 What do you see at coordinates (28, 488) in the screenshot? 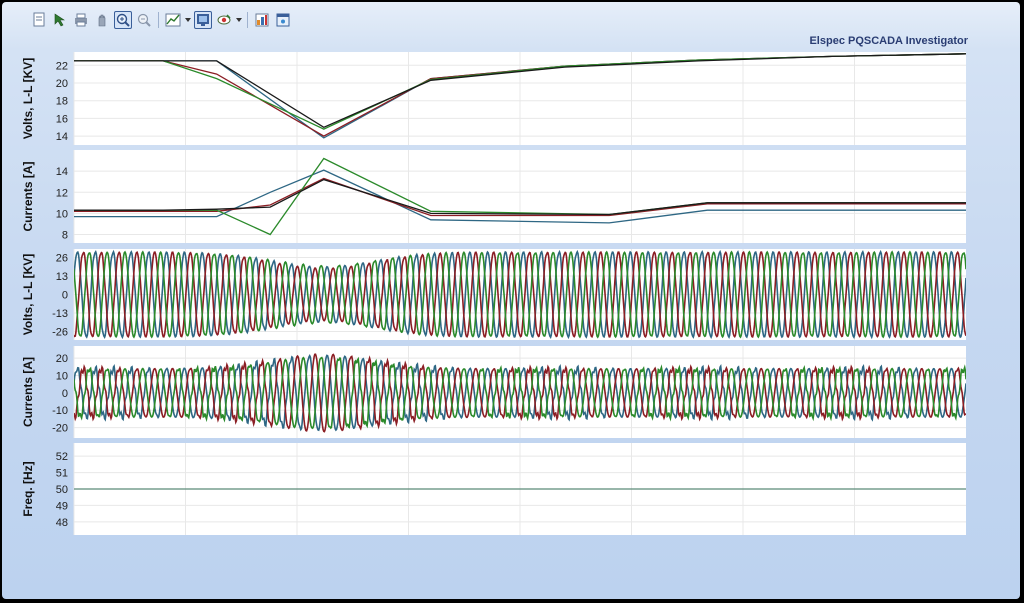
I see `y-axis-label: Freq. [Hz]` at bounding box center [28, 488].